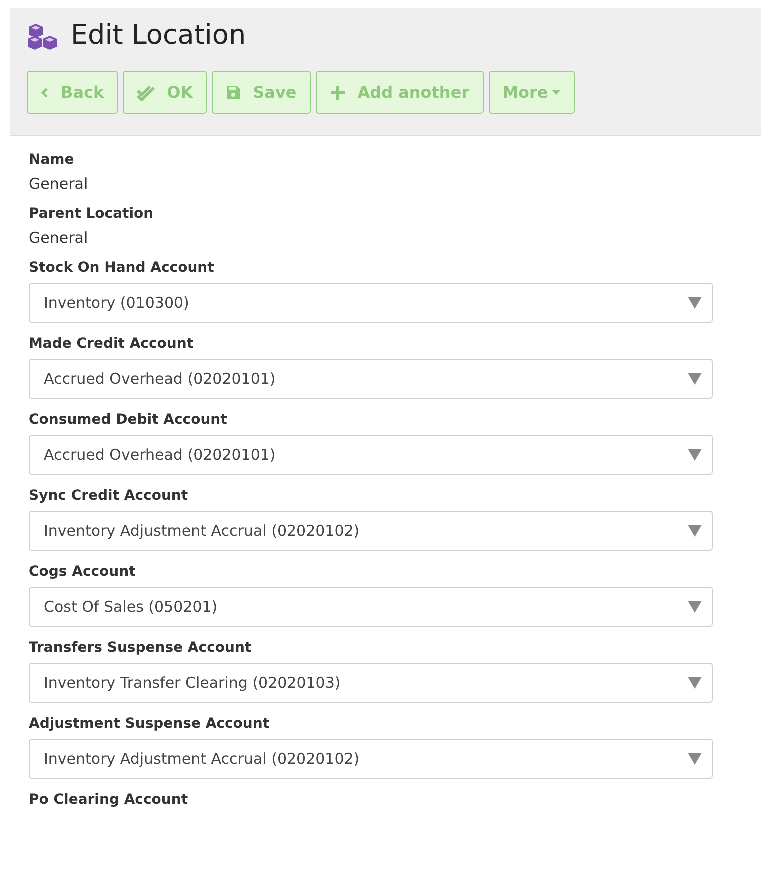  Describe the element at coordinates (371, 607) in the screenshot. I see `account-select: Cost Of Sales (050201)` at that location.